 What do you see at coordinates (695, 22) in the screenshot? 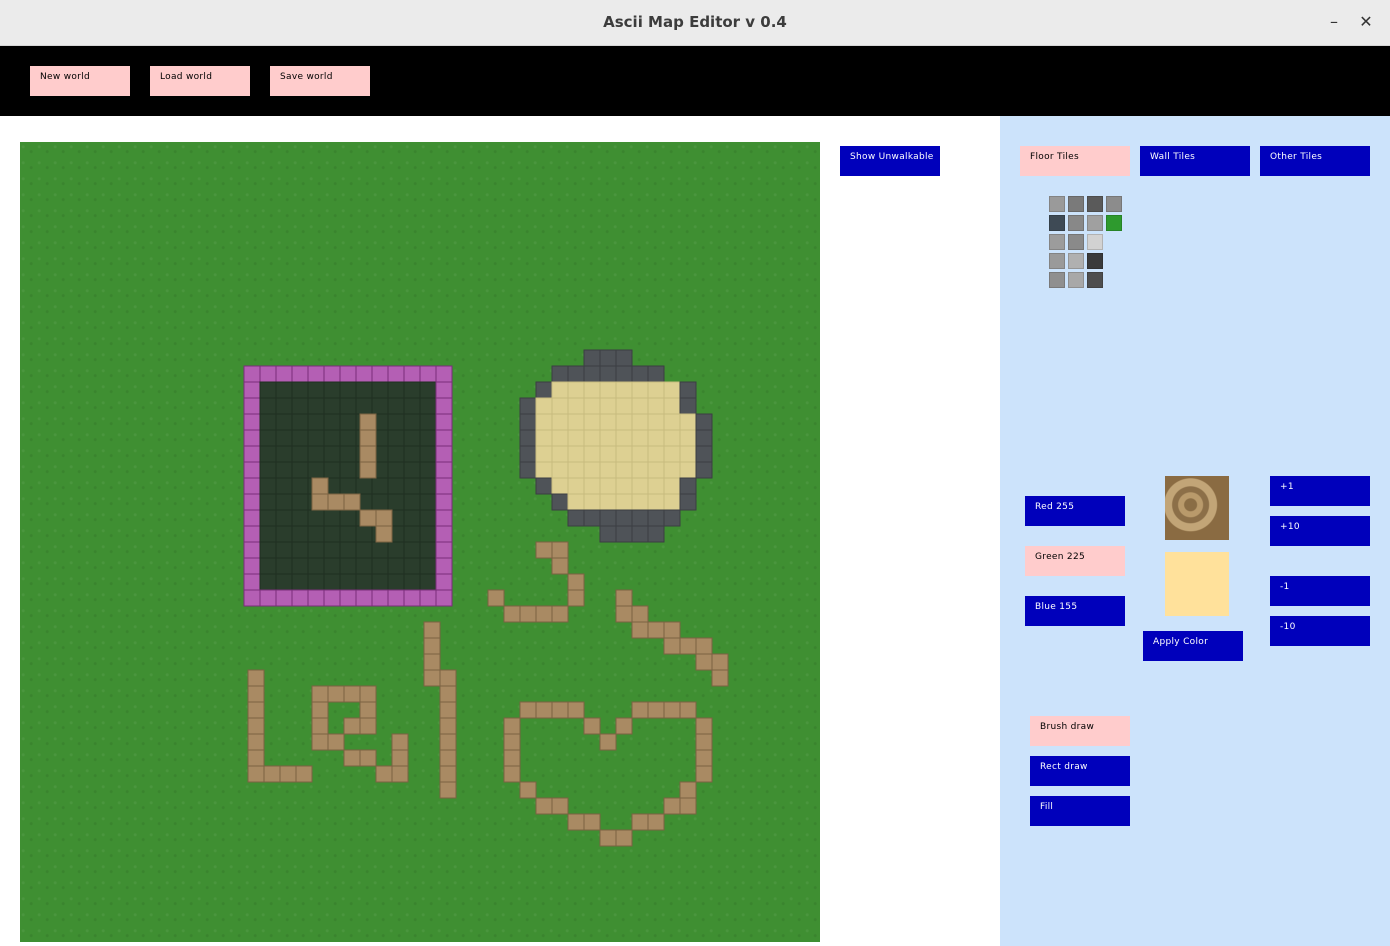
I see `window-title: Ascii Map Editor v 0.4` at bounding box center [695, 22].